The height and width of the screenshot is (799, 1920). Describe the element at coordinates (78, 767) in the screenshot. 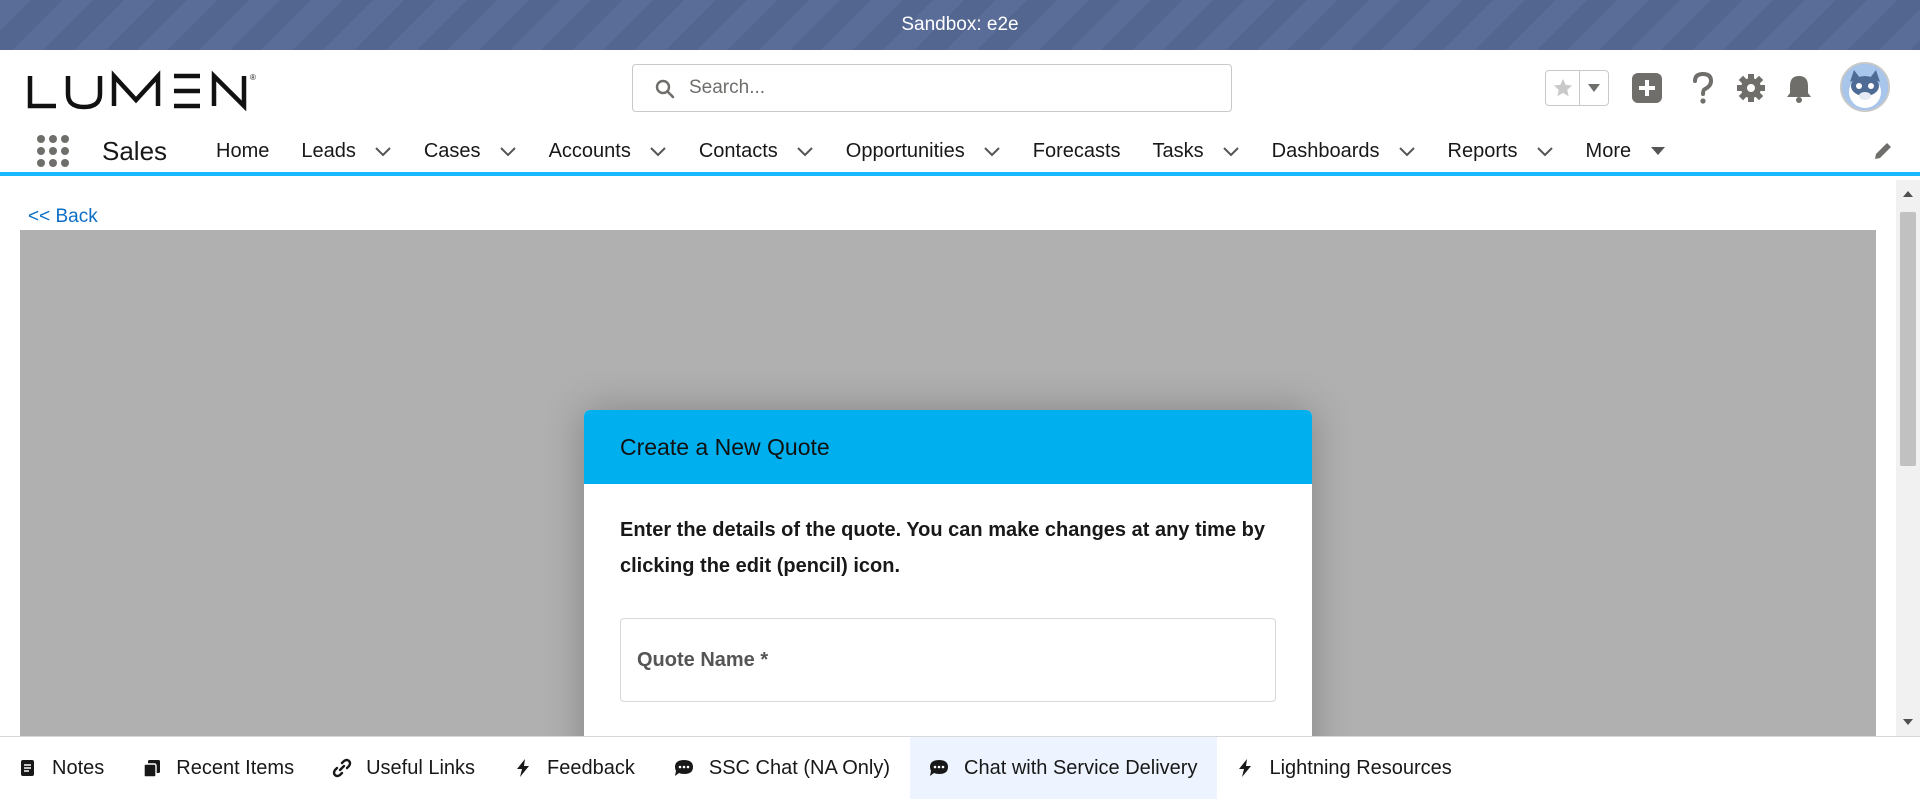

I see `utility-item-label: Notes` at that location.